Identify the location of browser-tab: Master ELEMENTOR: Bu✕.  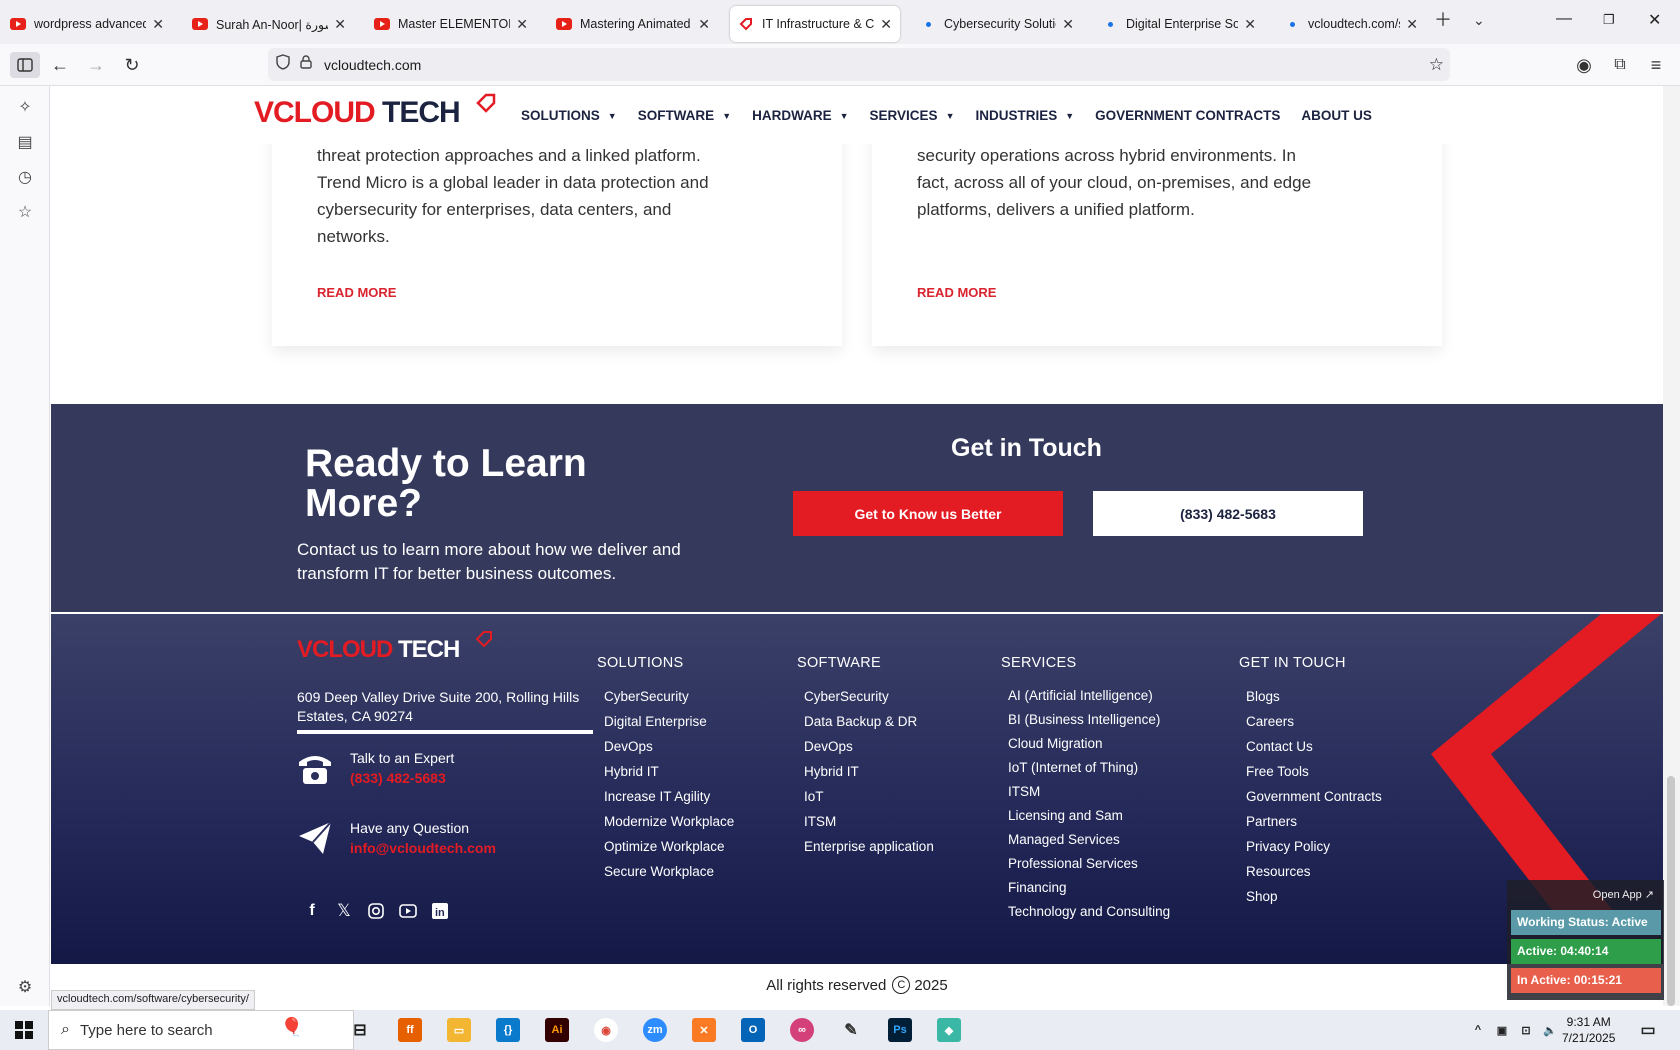
(451, 24).